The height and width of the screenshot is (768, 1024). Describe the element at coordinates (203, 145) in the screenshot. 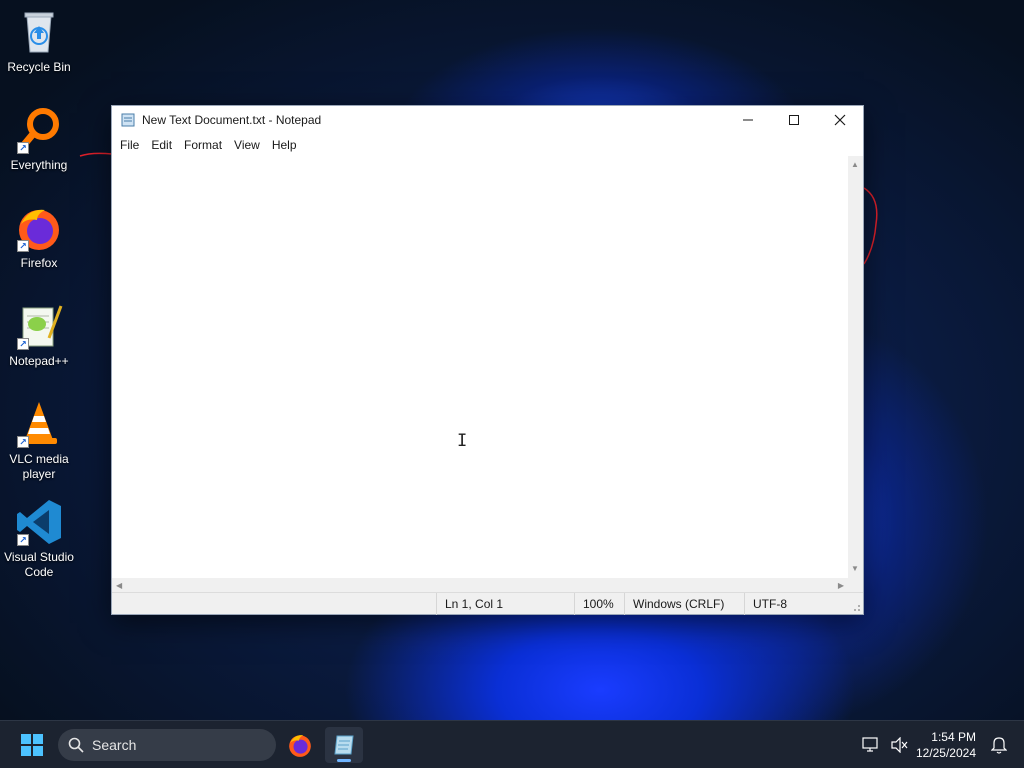

I see `menu-format: Format` at that location.